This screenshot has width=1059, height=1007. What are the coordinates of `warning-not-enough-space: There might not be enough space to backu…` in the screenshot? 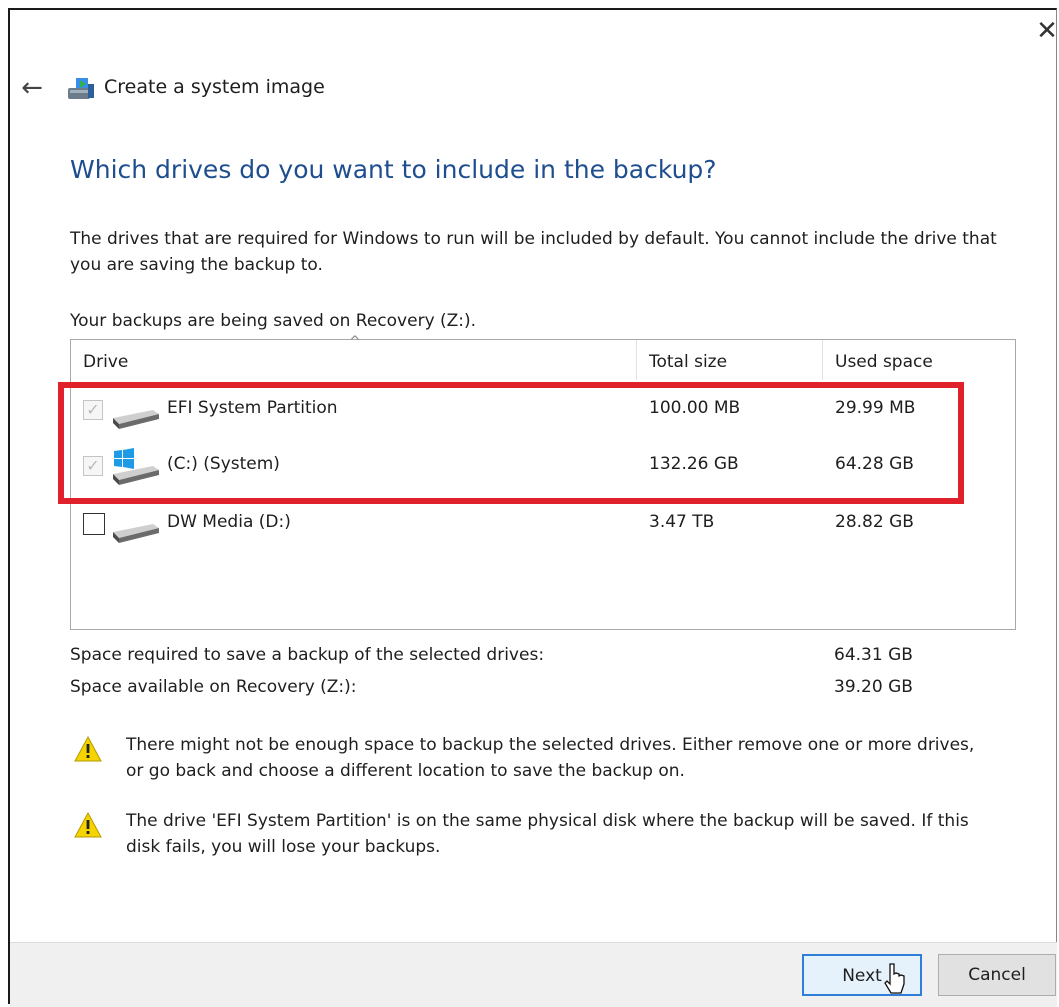 It's located at (550, 758).